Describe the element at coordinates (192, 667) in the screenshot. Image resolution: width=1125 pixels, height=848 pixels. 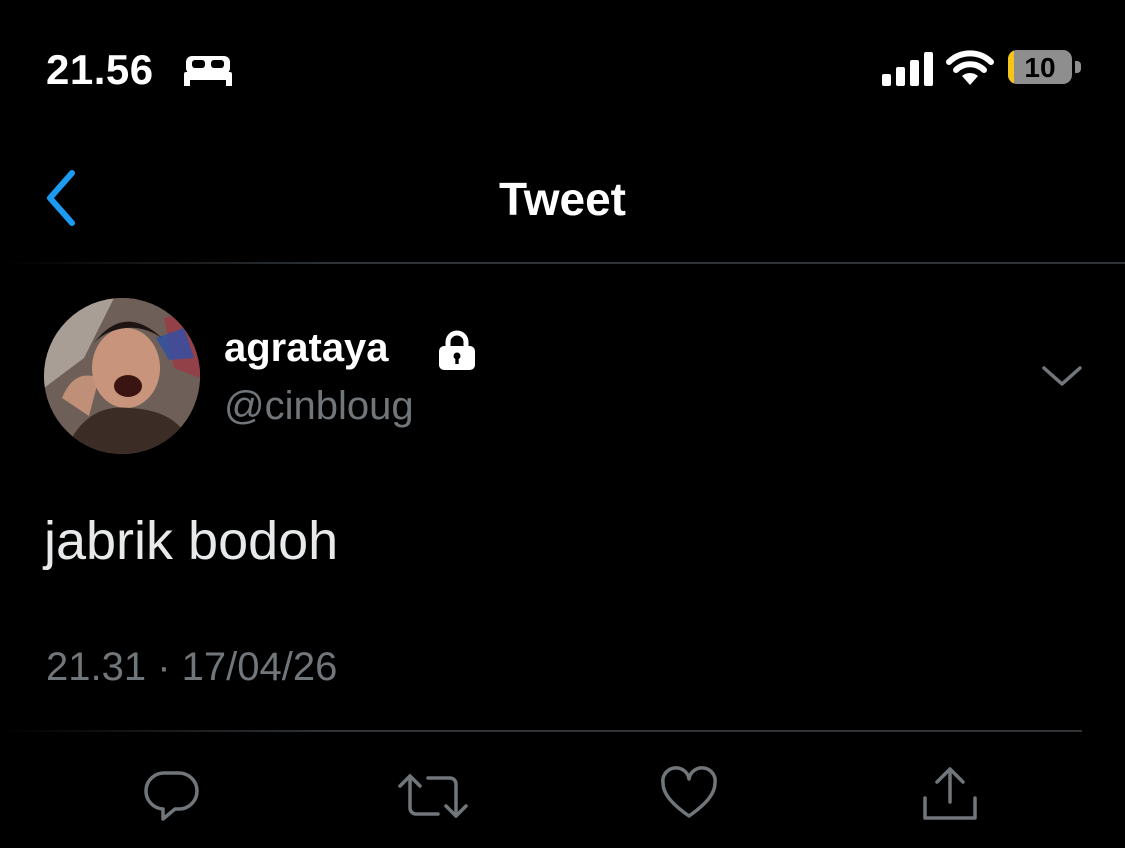
I see `tweet-timestamp: 21.31 · 17/04/26` at that location.